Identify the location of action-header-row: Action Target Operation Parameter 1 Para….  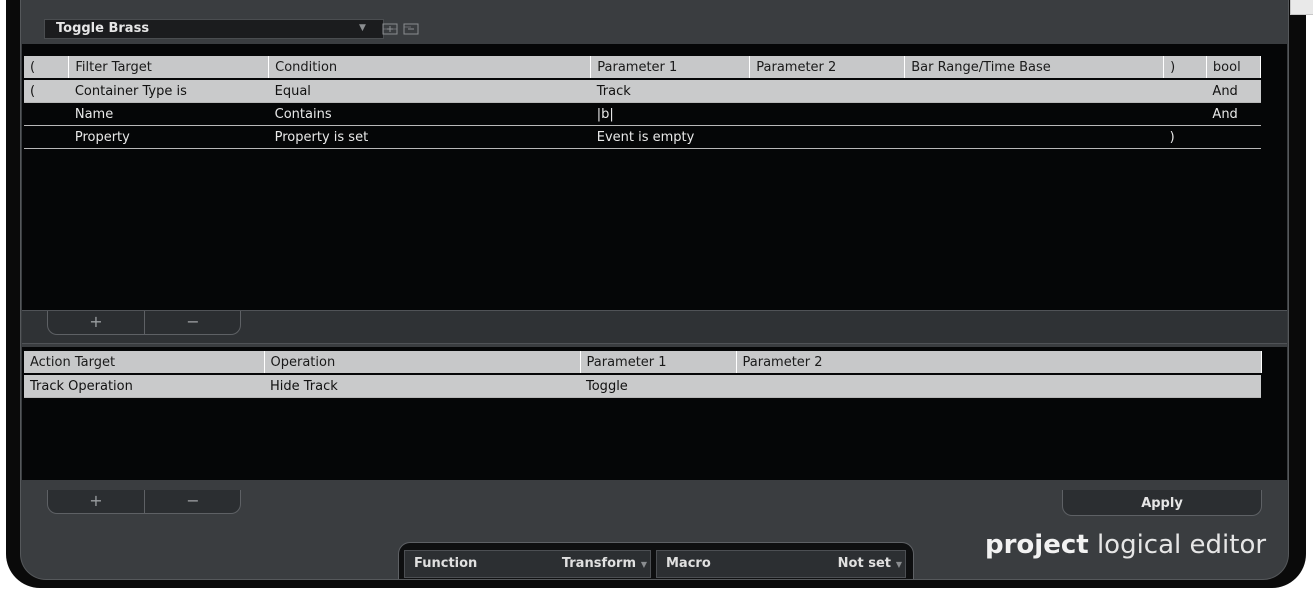
(643, 362).